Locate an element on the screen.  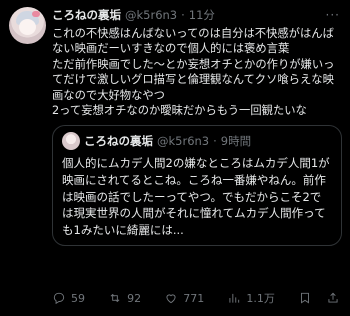
quote-avatar is located at coordinates (71, 141).